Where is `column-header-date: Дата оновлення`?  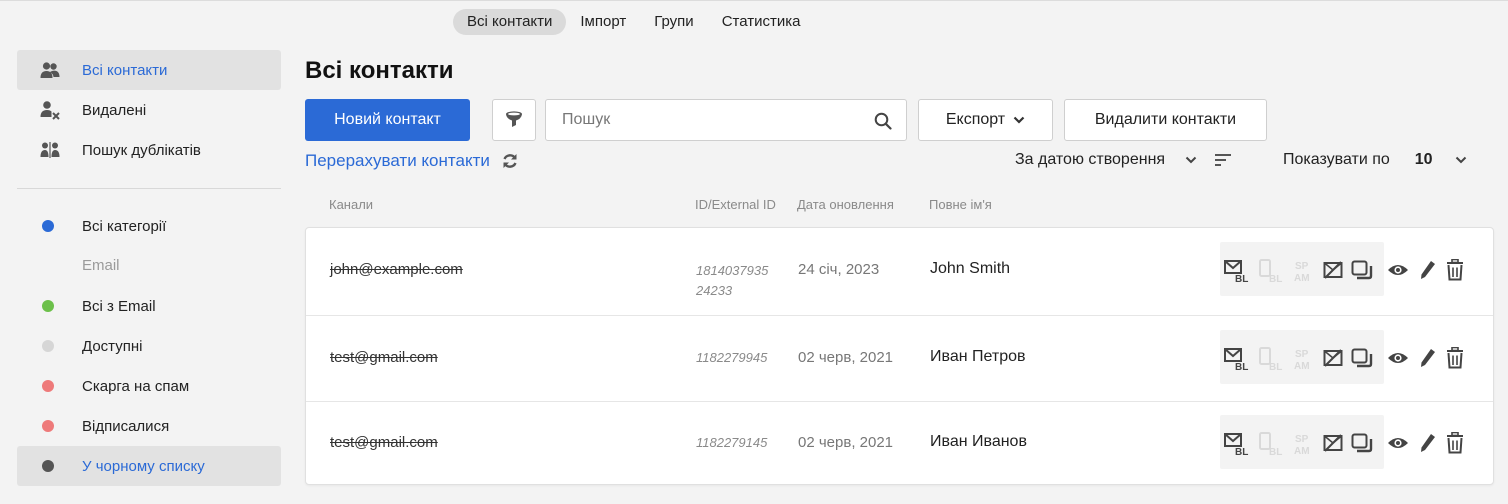 column-header-date: Дата оновлення is located at coordinates (845, 204).